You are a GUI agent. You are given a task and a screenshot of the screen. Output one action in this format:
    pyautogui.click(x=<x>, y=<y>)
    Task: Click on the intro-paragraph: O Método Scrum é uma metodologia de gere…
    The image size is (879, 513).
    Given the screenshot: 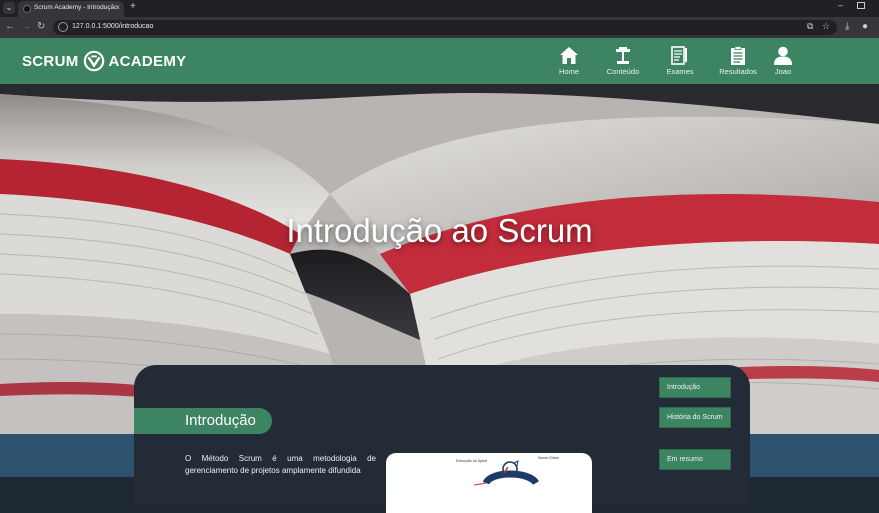 What is the action you would take?
    pyautogui.click(x=280, y=464)
    